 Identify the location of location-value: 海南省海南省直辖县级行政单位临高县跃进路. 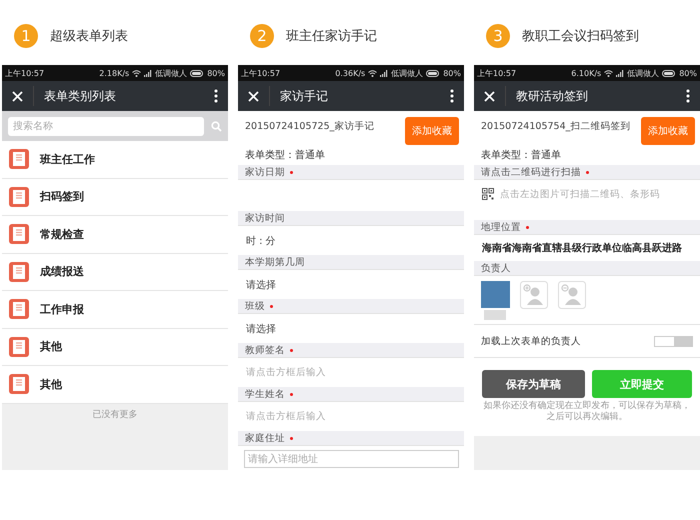
(582, 248).